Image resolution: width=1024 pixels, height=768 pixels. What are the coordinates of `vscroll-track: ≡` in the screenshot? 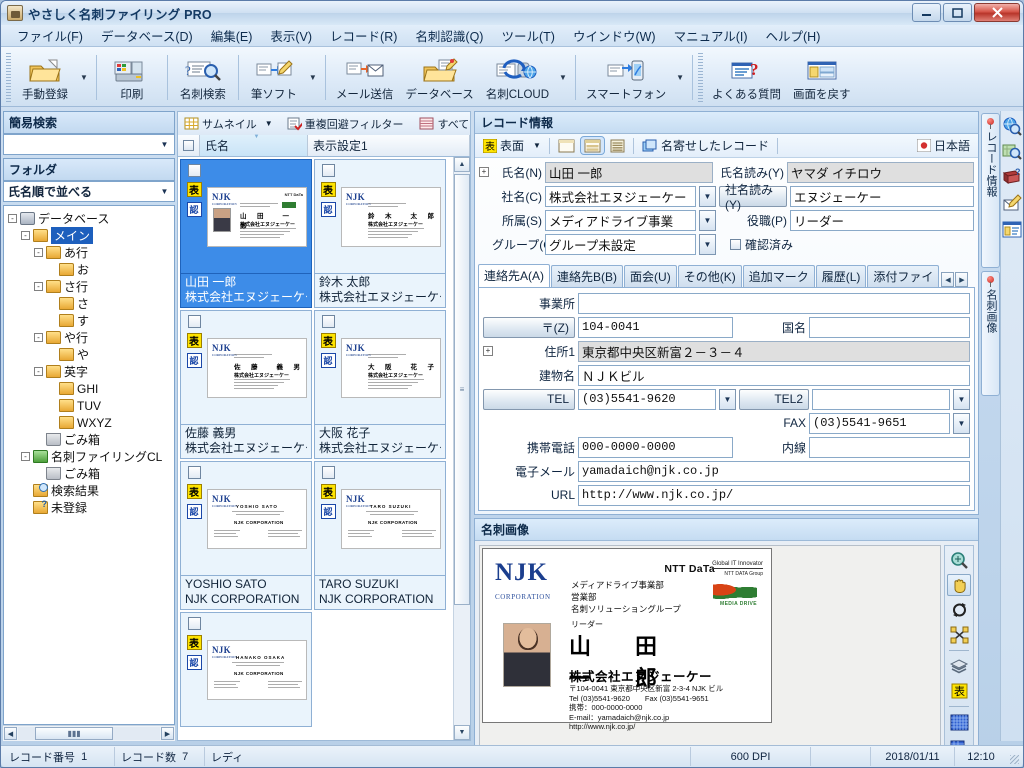 It's located at (462, 448).